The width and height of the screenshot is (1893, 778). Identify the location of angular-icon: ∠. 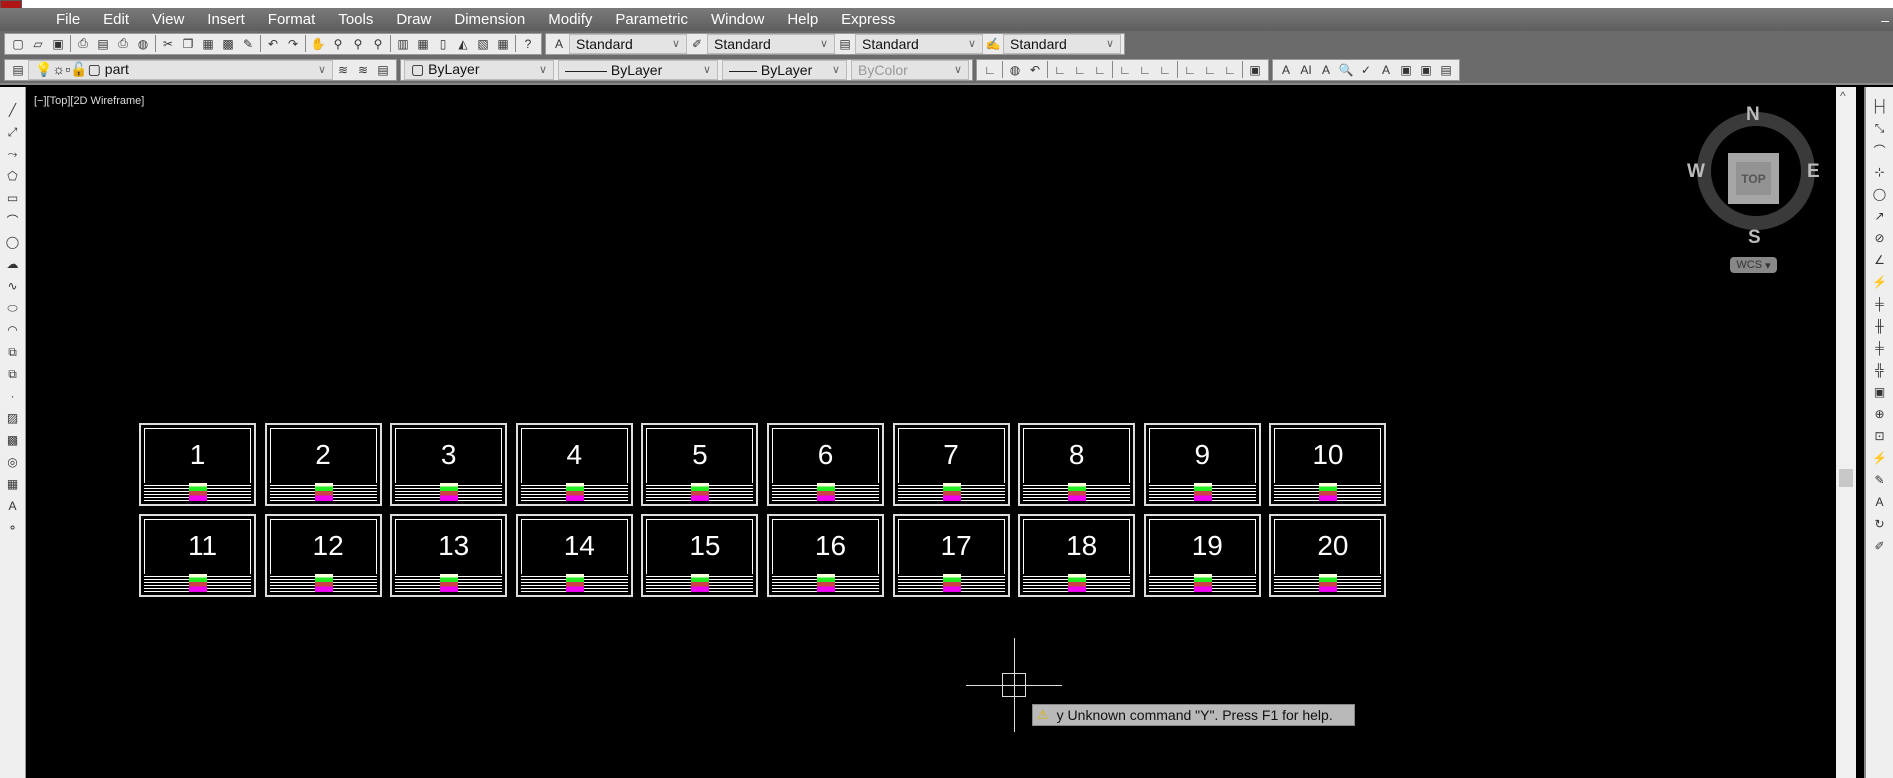
(1880, 260).